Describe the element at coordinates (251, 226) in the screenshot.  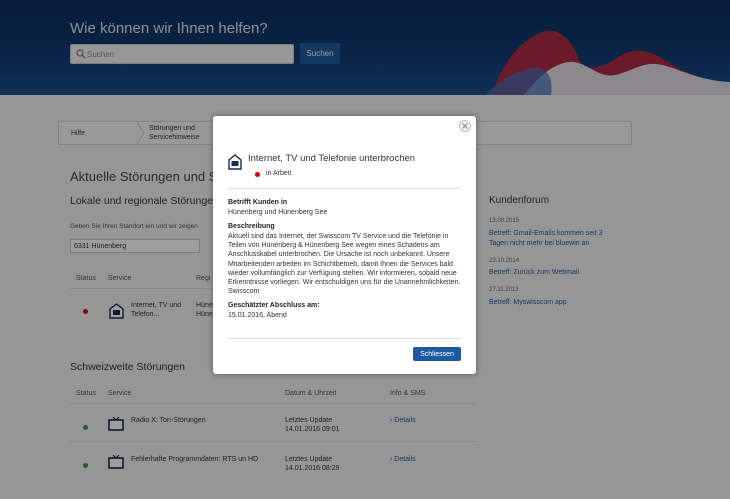
I see `description-label: Beschreibung` at that location.